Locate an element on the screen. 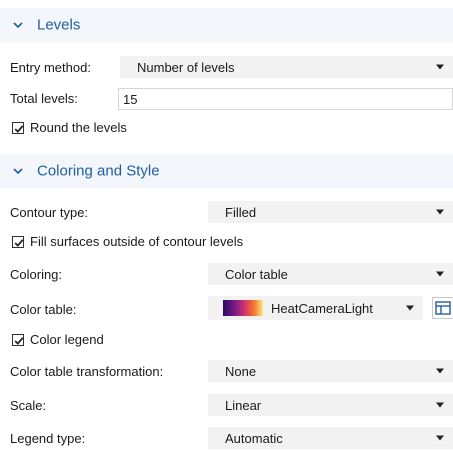  color-table-select: HeatCameraLight is located at coordinates (315, 308).